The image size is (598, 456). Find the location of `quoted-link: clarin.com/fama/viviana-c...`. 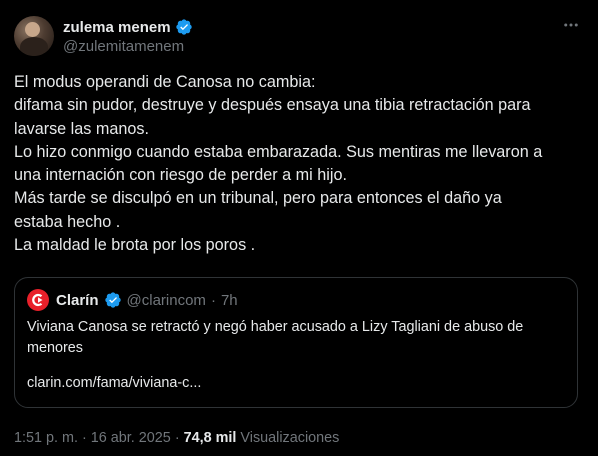

quoted-link: clarin.com/fama/viviana-c... is located at coordinates (114, 383).